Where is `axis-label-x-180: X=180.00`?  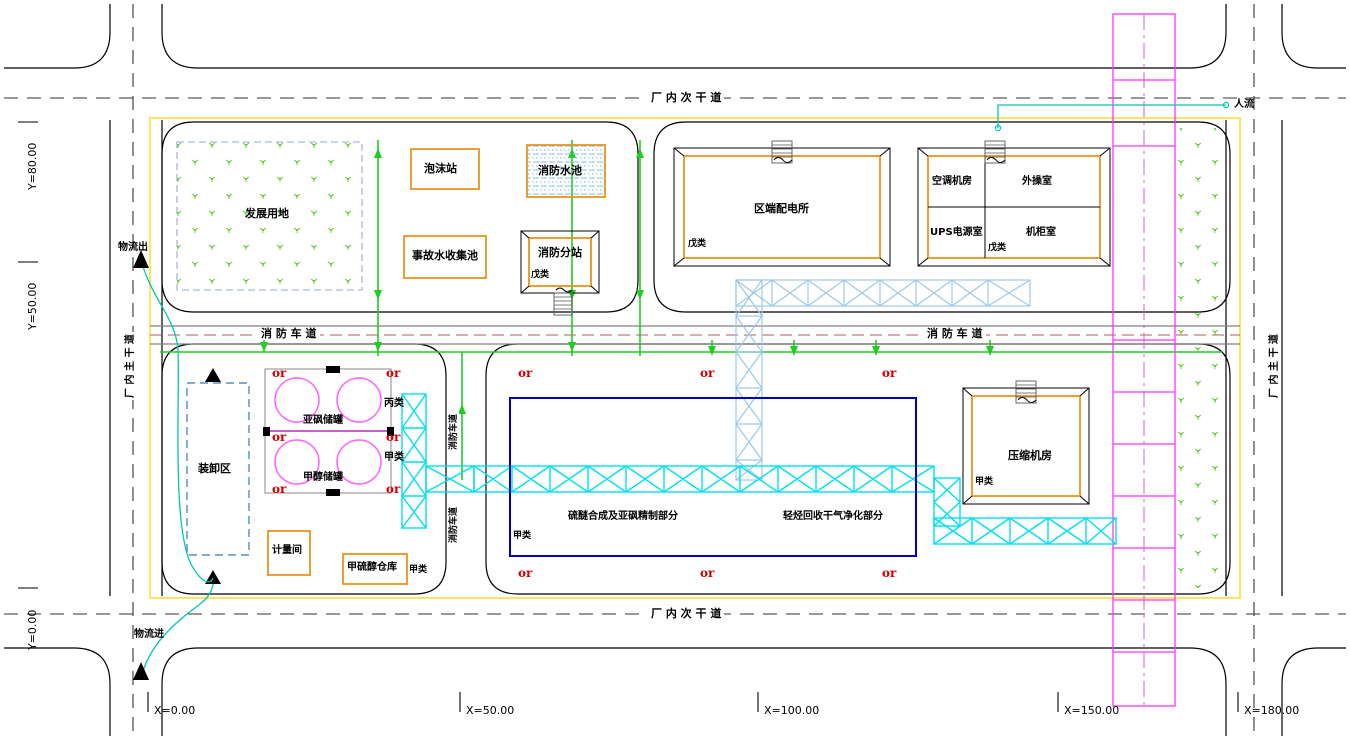 axis-label-x-180: X=180.00 is located at coordinates (1272, 710).